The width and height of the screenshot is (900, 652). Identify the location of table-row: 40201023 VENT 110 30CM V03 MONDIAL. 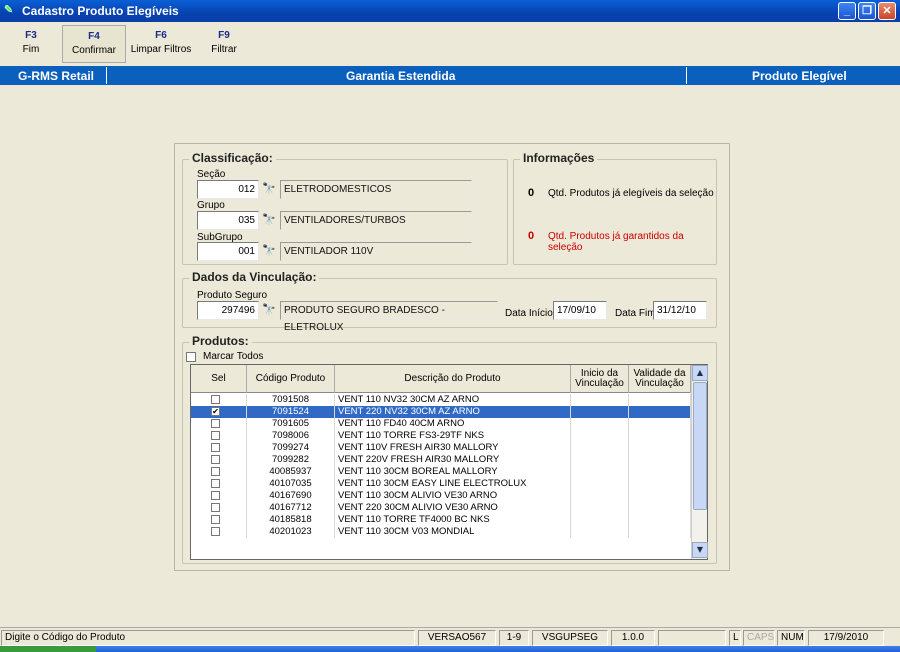
(441, 532).